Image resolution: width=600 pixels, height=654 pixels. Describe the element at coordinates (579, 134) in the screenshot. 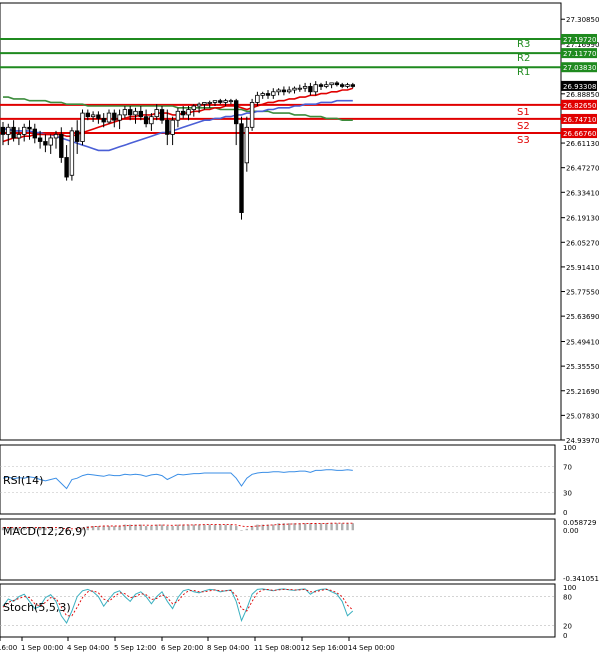

I see `level-tag-text-s3: 26.66760` at that location.